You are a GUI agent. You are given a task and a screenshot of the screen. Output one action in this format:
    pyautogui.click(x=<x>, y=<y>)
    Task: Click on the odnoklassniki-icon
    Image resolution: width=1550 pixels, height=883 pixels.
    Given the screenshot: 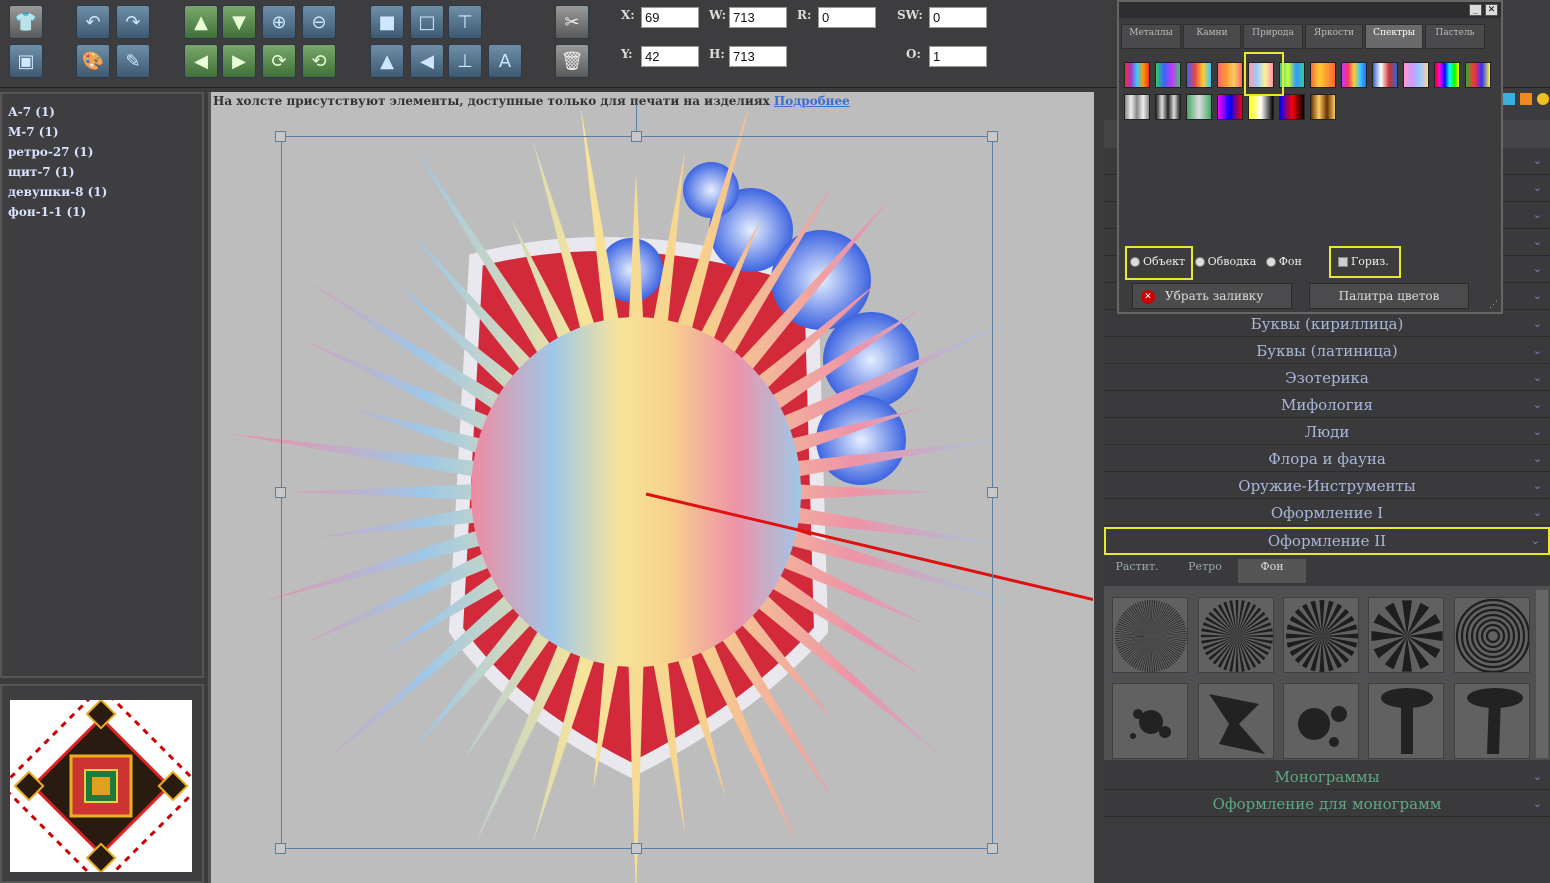 What is the action you would take?
    pyautogui.click(x=1526, y=99)
    